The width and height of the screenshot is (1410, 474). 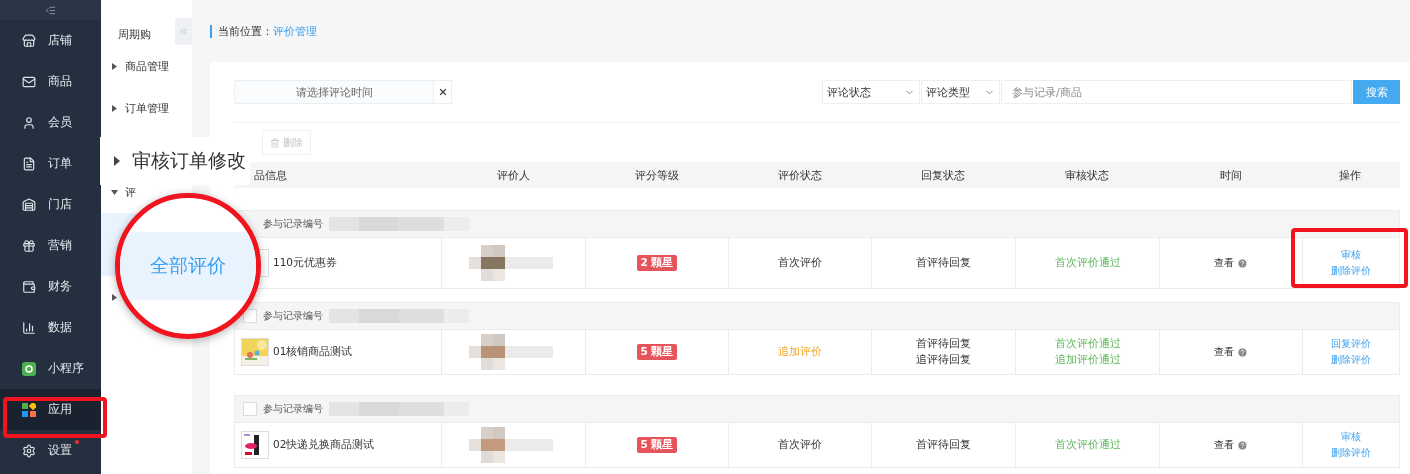 I want to click on nav-item: 财务, so click(x=50, y=286).